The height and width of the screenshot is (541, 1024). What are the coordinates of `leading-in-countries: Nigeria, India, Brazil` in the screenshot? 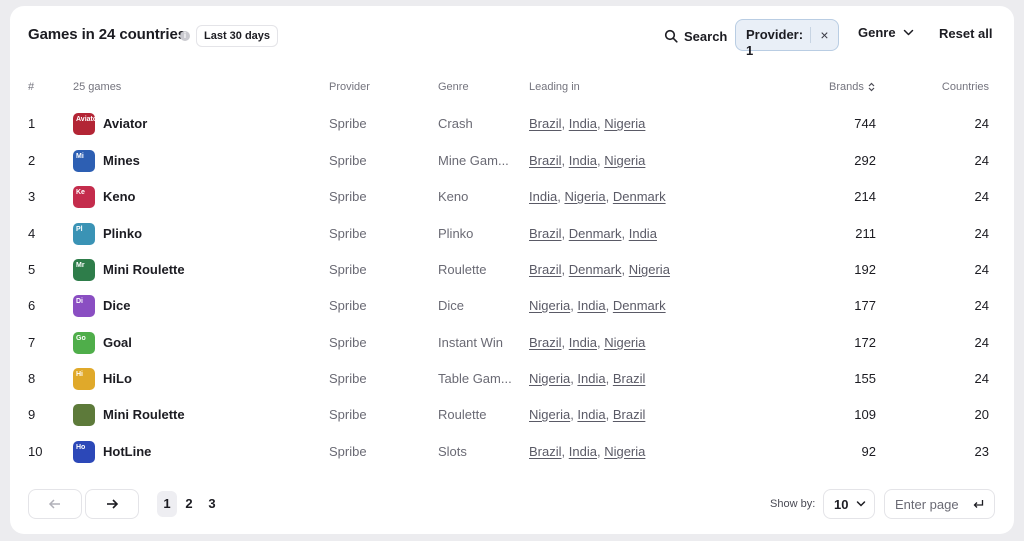 It's located at (587, 414).